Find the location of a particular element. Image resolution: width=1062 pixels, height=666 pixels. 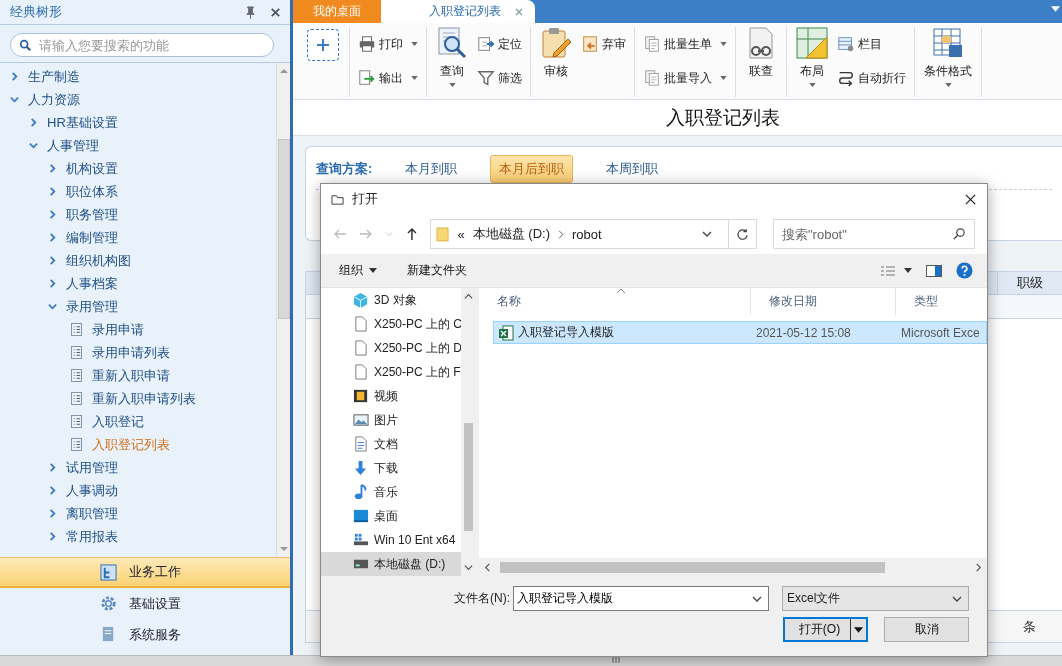

tree-item: 人事管理 is located at coordinates (73, 145).